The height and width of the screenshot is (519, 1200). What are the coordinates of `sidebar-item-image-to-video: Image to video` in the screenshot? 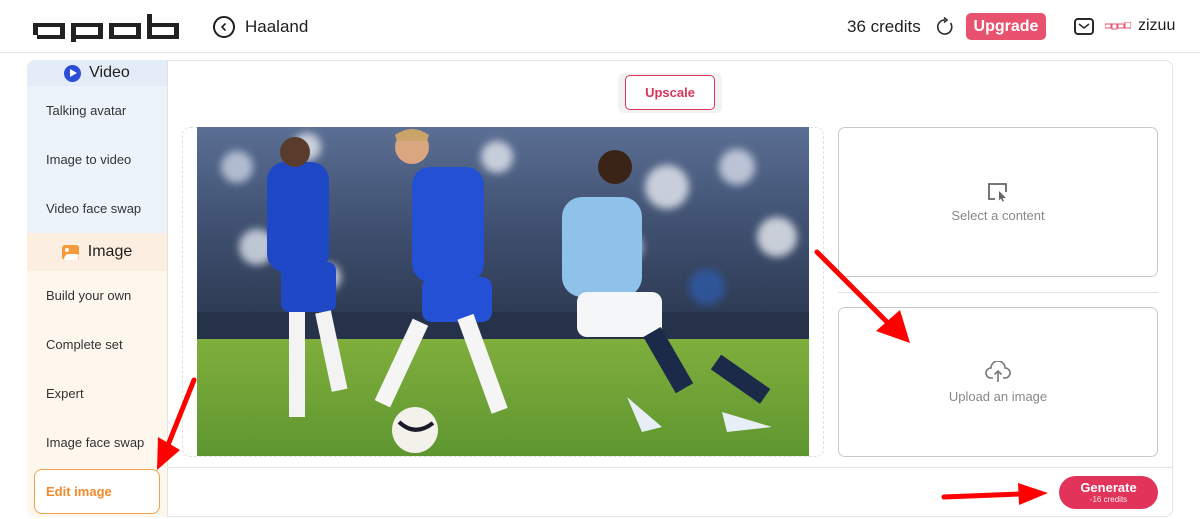 It's located at (88, 159).